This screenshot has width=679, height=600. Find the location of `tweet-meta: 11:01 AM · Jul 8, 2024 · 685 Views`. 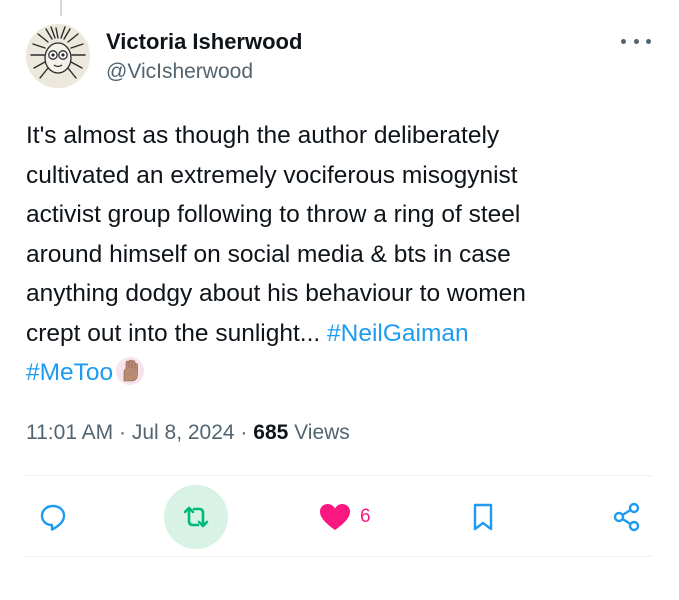

tweet-meta: 11:01 AM · Jul 8, 2024 · 685 Views is located at coordinates (188, 433).